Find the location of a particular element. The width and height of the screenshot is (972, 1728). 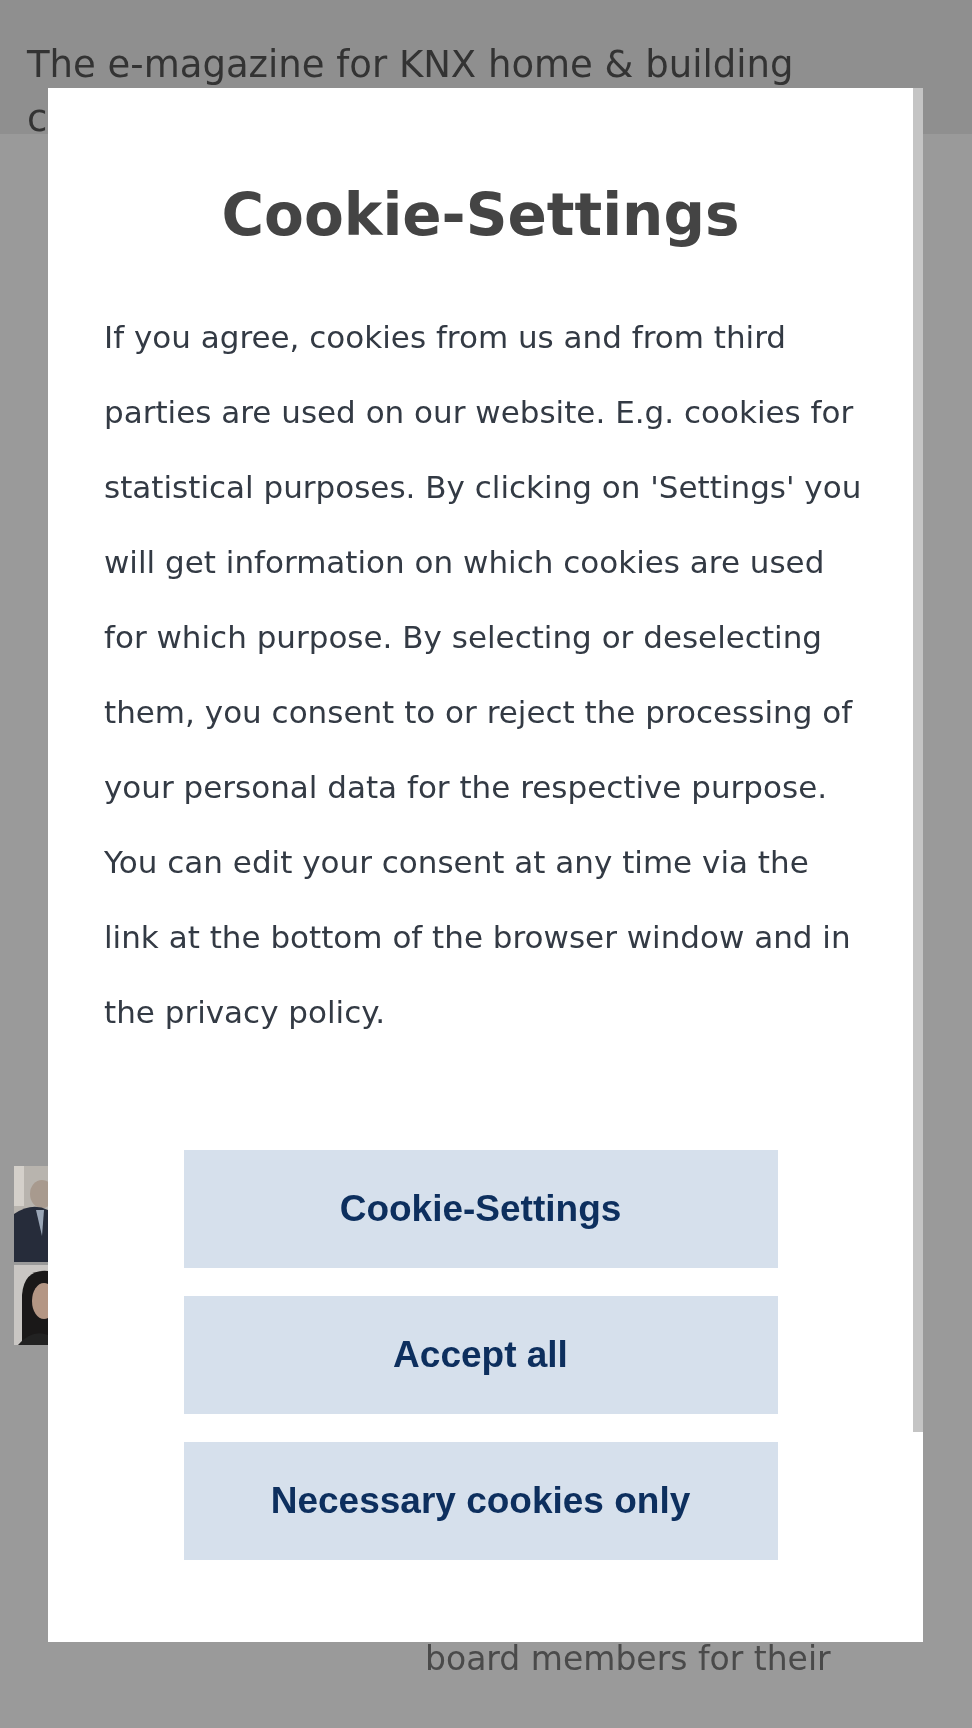

dialog-button: Accept all is located at coordinates (480, 1355).